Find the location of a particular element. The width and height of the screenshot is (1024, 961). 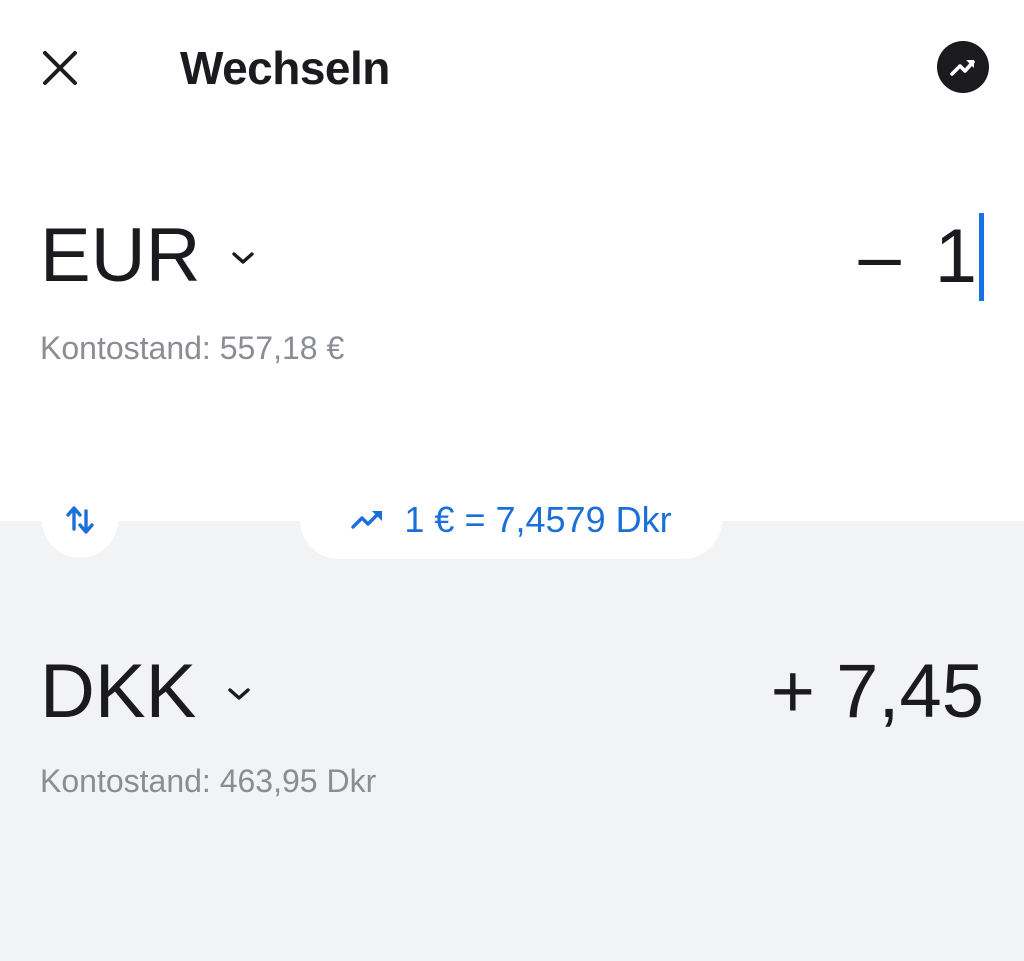

to-currency-code: DKK is located at coordinates (118, 691).